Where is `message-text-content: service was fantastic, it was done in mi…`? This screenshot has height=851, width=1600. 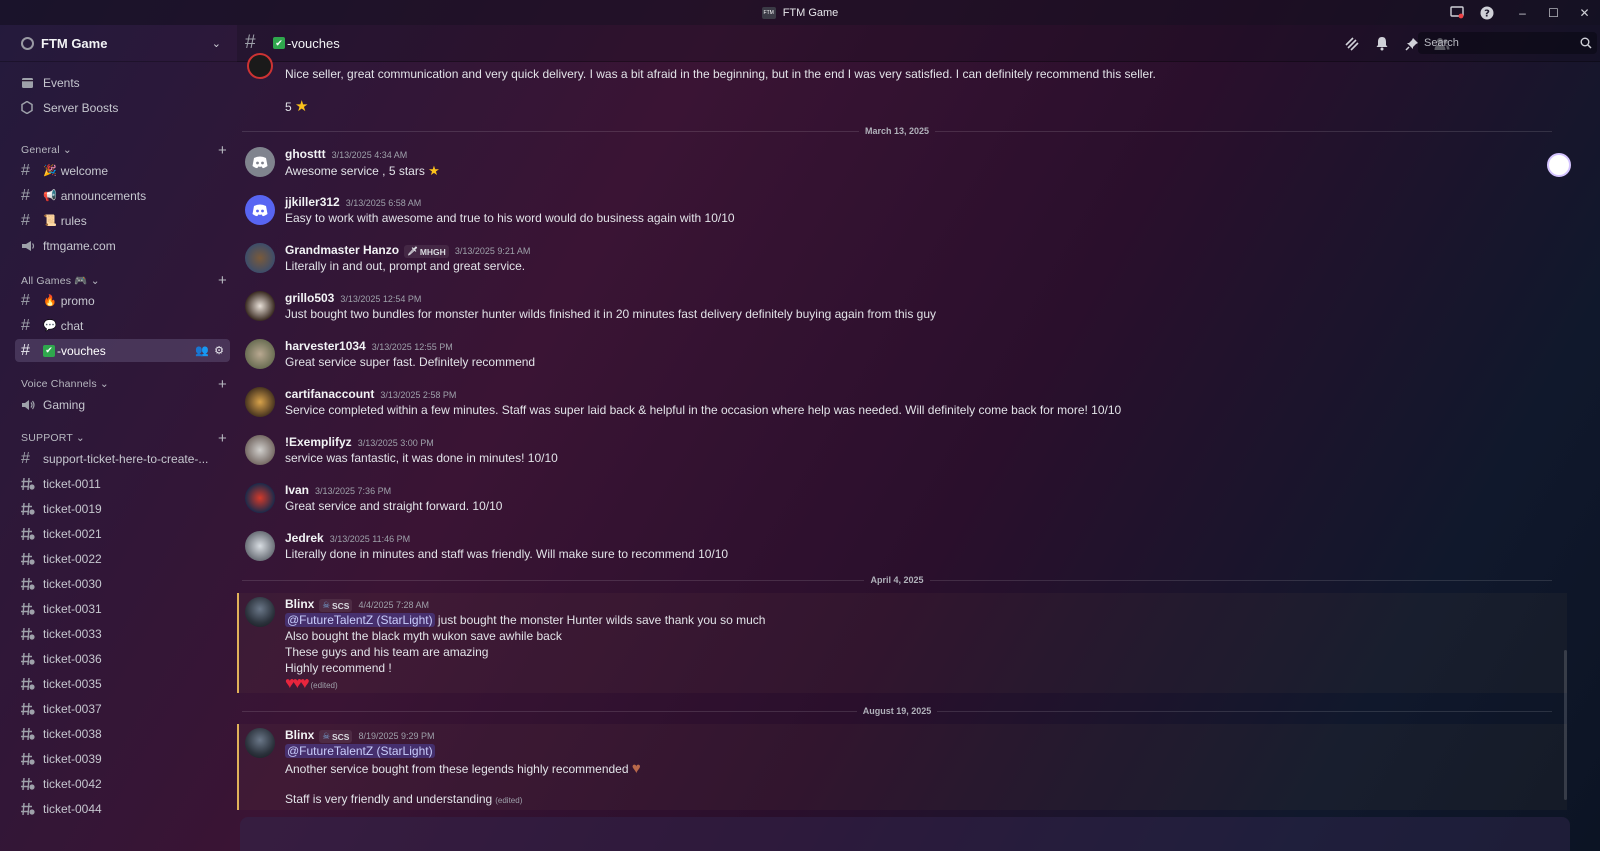
message-text-content: service was fantastic, it was done in mi… is located at coordinates (421, 458).